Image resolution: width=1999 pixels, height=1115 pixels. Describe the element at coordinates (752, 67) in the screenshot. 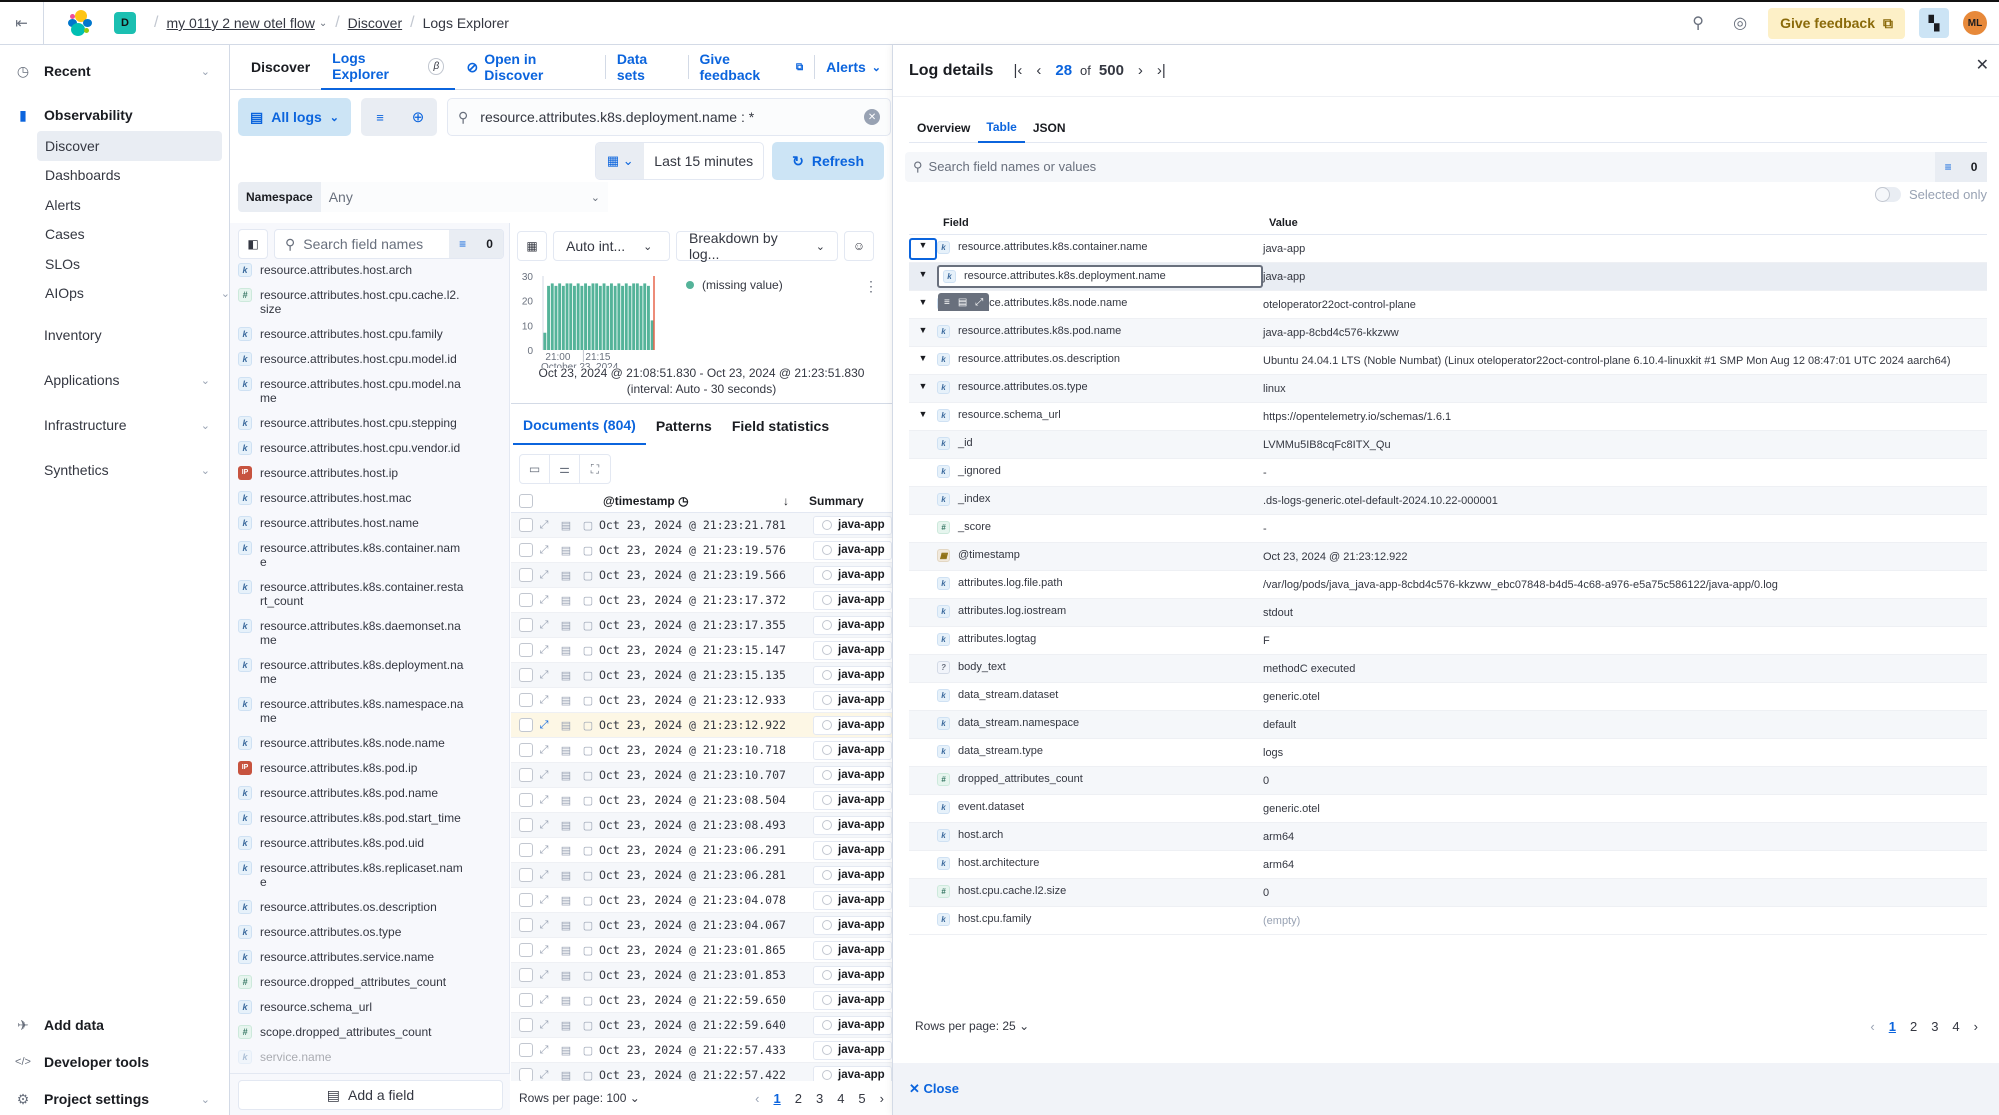

I see `give-feedback-link: Give feedback ⧉` at that location.